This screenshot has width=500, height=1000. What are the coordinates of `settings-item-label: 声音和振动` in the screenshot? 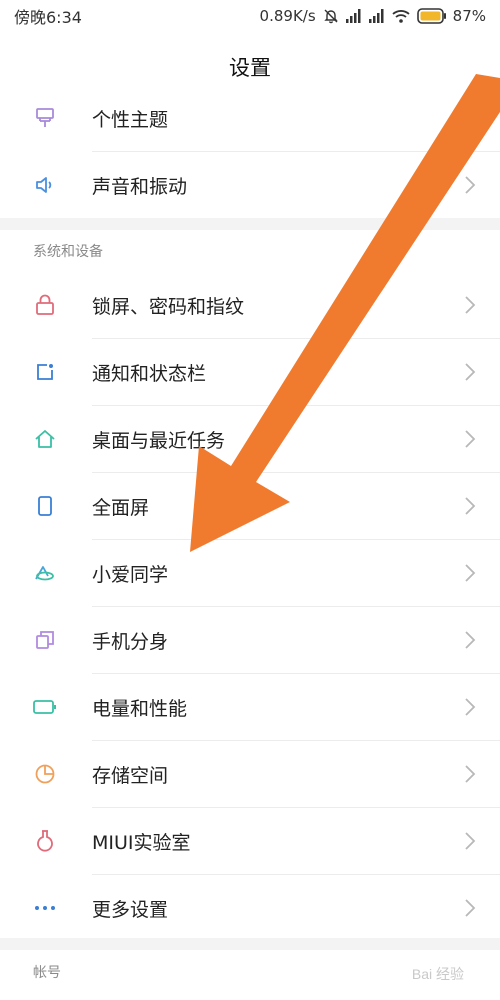 It's located at (140, 186).